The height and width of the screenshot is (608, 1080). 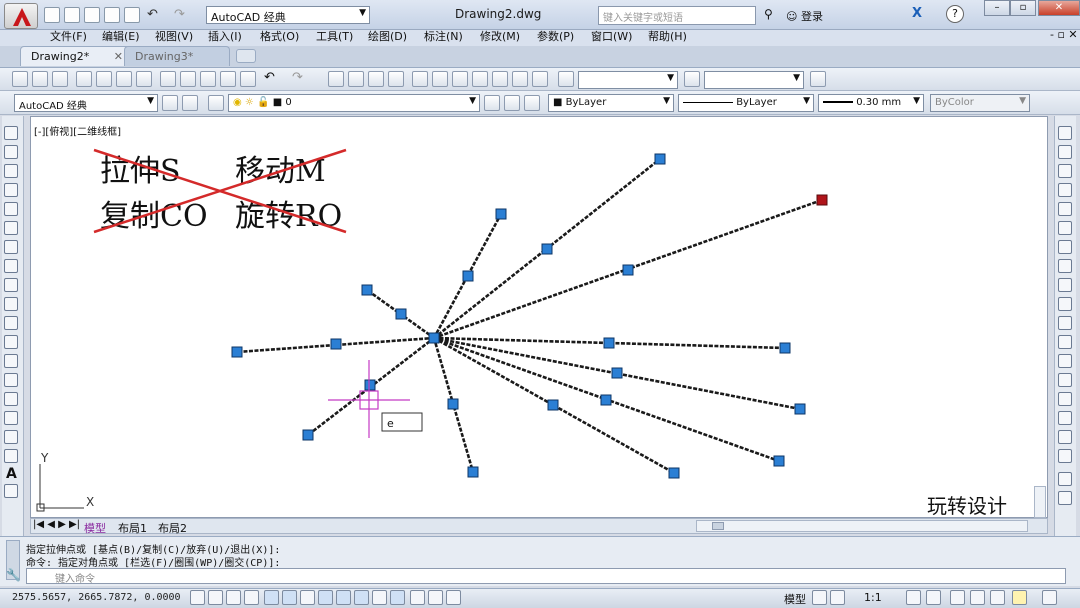 I want to click on login-button: ☺ 登录, so click(x=804, y=16).